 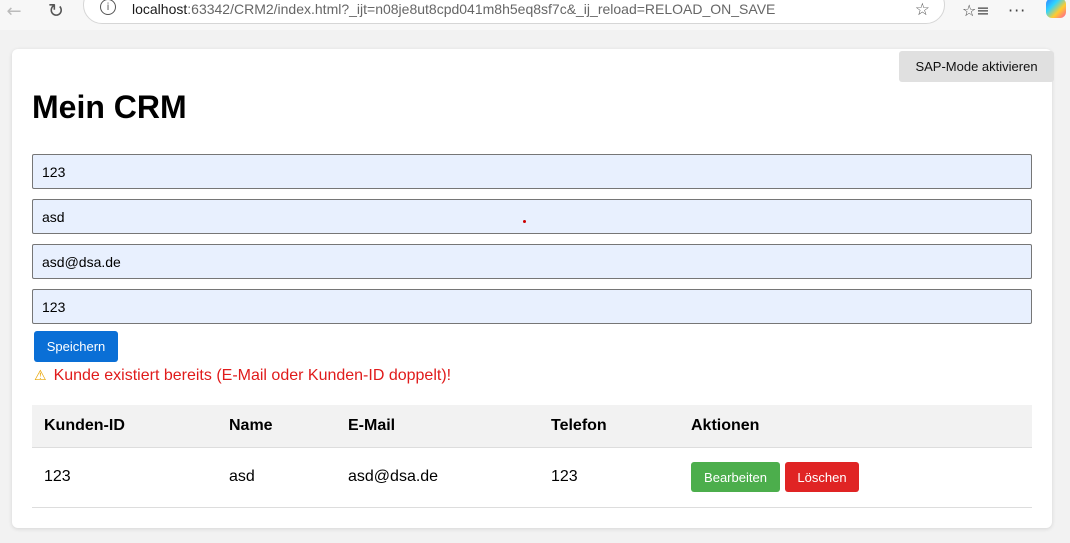 What do you see at coordinates (1056, 9) in the screenshot?
I see `copilot-icon` at bounding box center [1056, 9].